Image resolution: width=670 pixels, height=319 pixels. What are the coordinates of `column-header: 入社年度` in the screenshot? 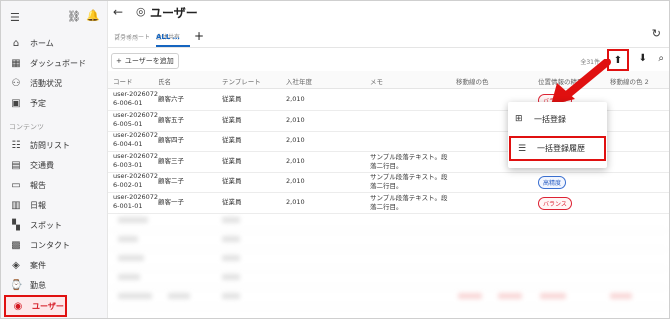 It's located at (299, 81).